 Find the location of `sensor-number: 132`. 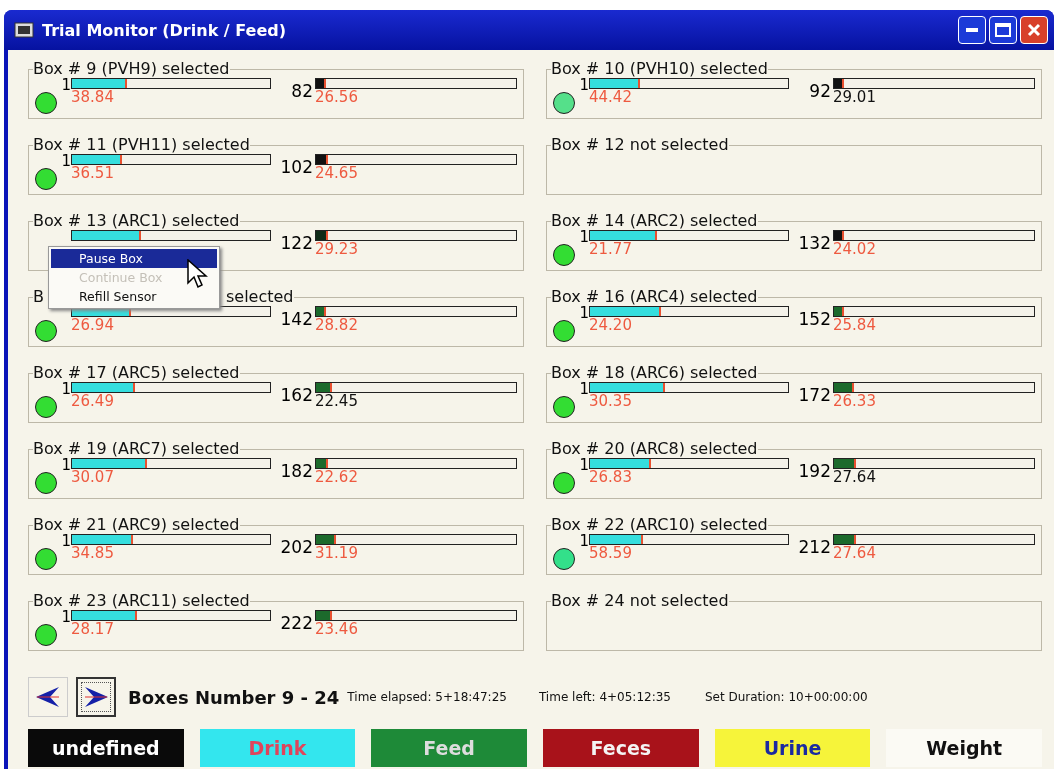

sensor-number: 132 is located at coordinates (814, 242).